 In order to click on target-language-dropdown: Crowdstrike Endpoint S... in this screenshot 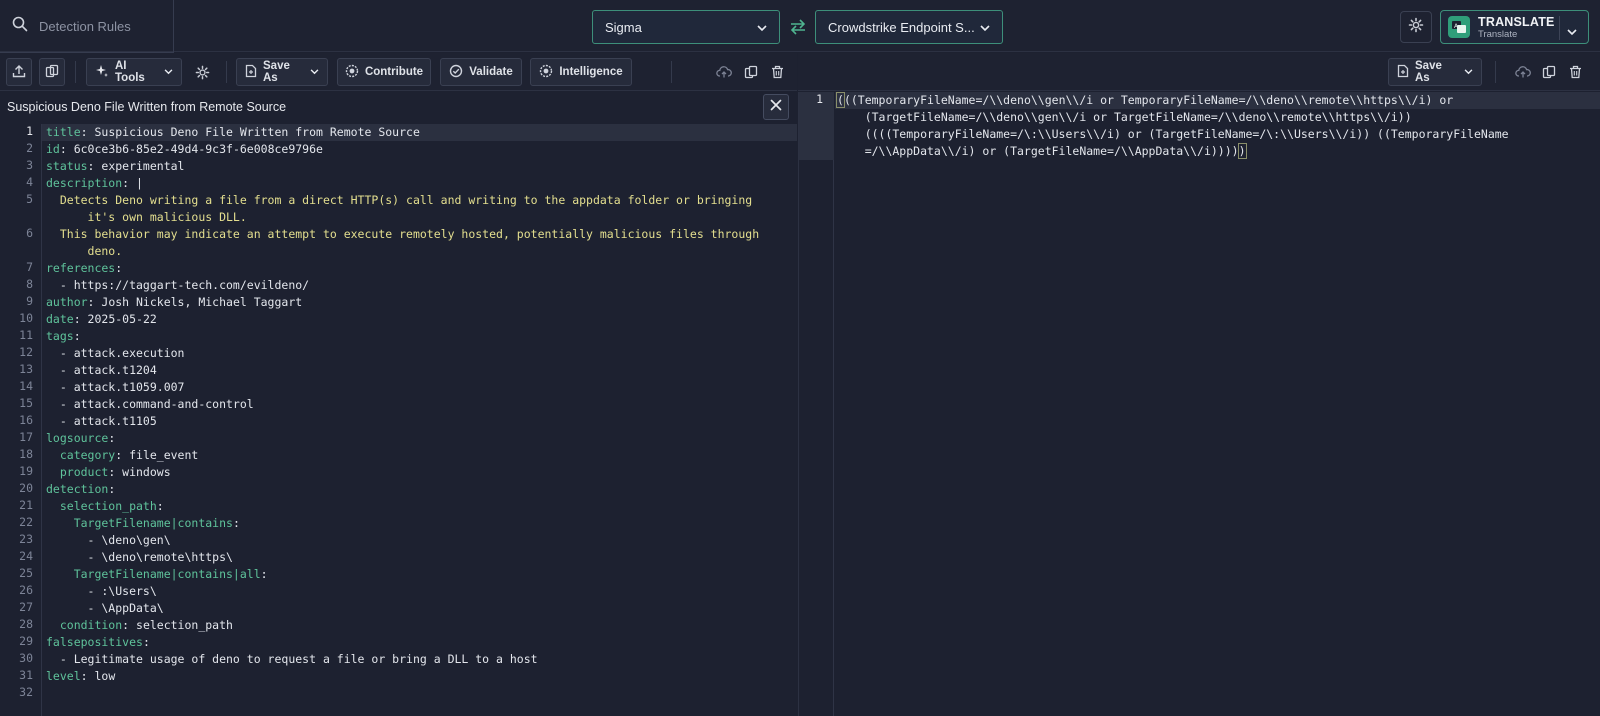, I will do `click(909, 27)`.